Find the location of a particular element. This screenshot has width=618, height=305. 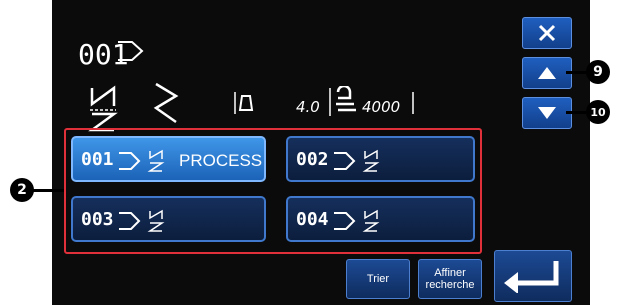

sort-button-label: Trier is located at coordinates (378, 278).